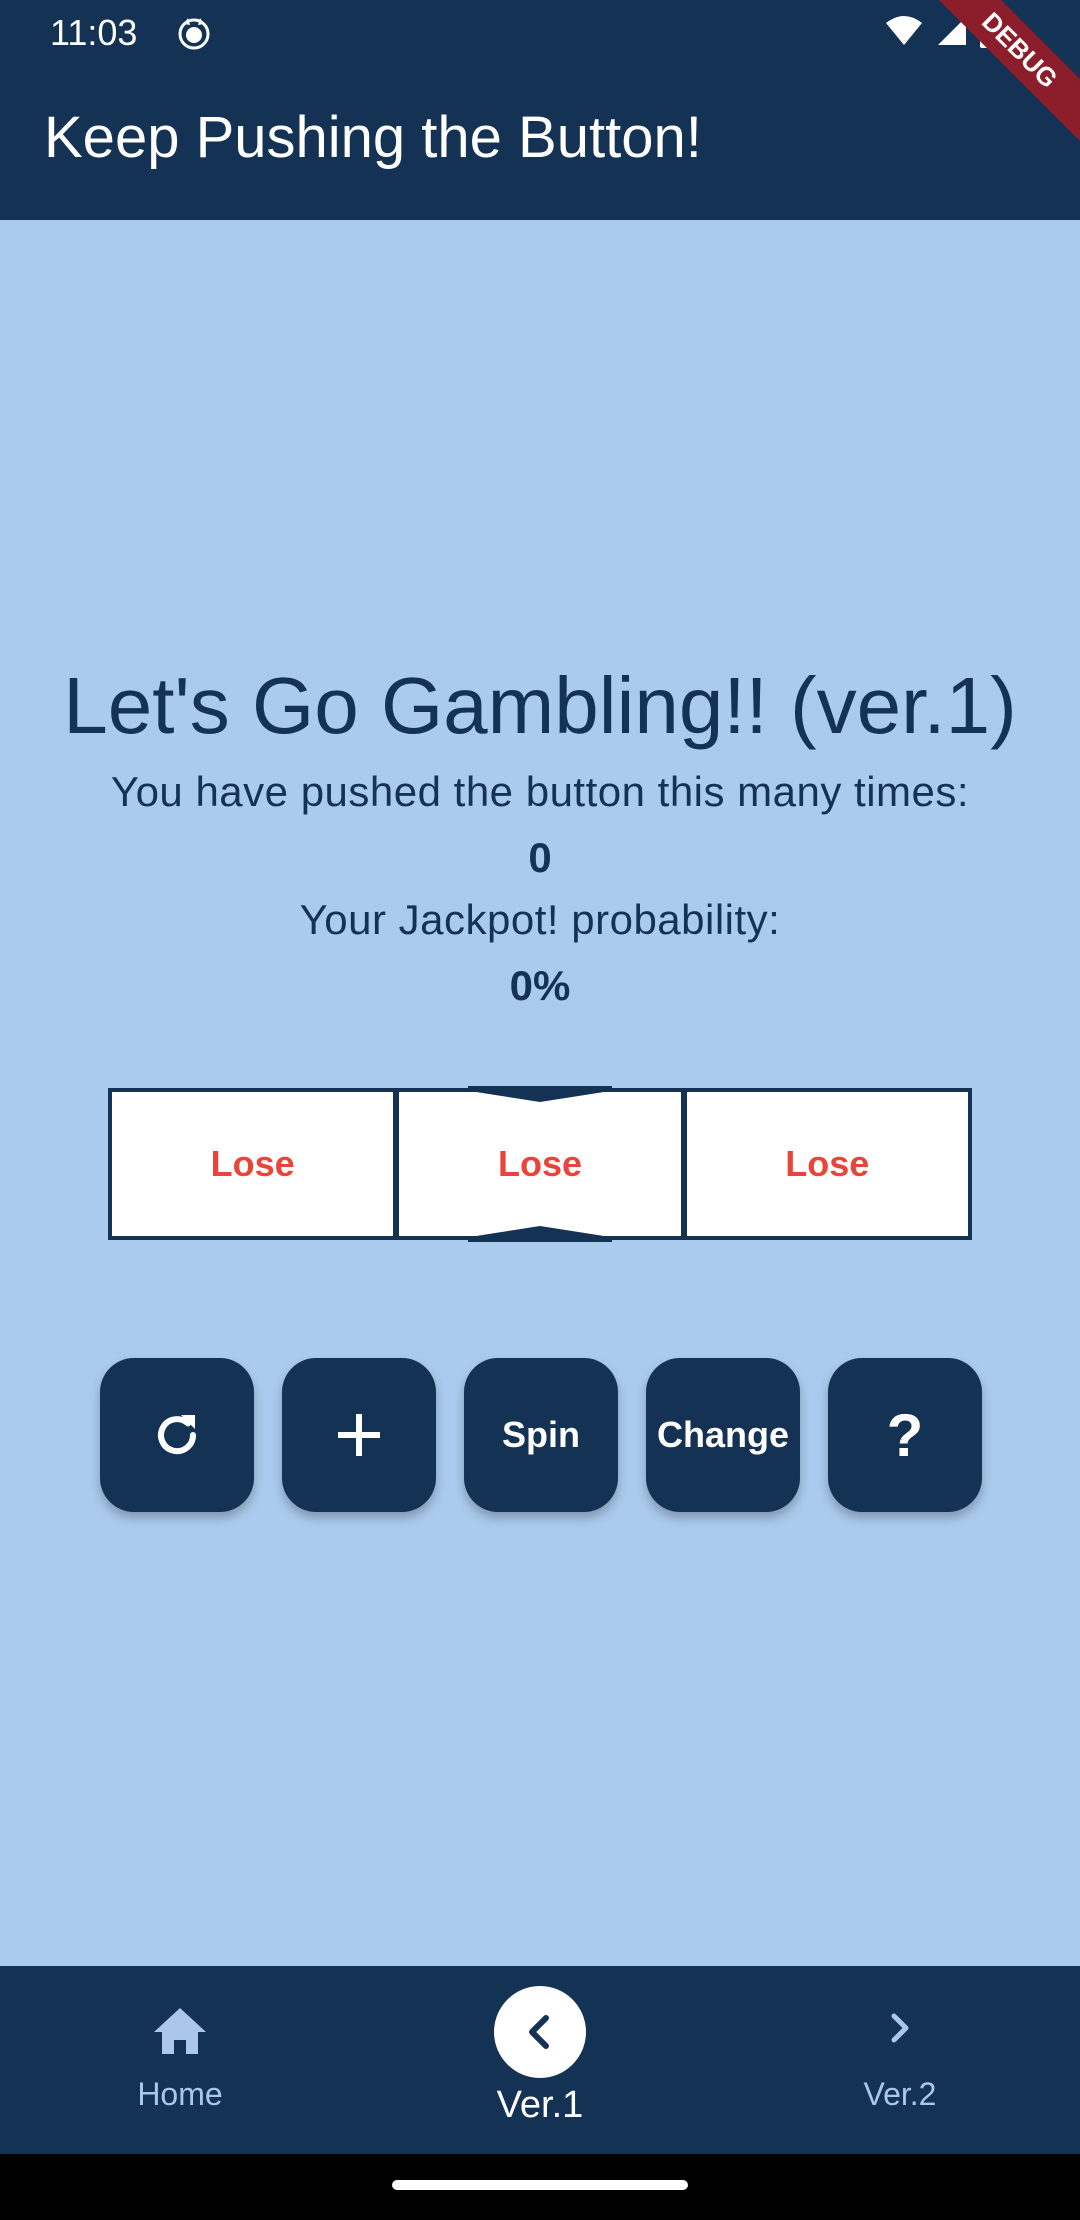 This screenshot has width=1080, height=2220. Describe the element at coordinates (540, 33) in the screenshot. I see `status-bar: 11:03` at that location.